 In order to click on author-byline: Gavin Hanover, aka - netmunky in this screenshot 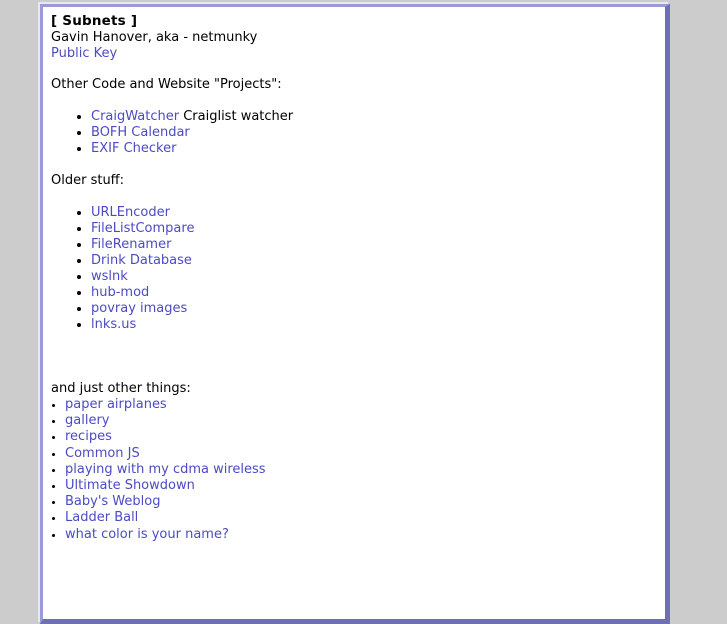, I will do `click(154, 37)`.